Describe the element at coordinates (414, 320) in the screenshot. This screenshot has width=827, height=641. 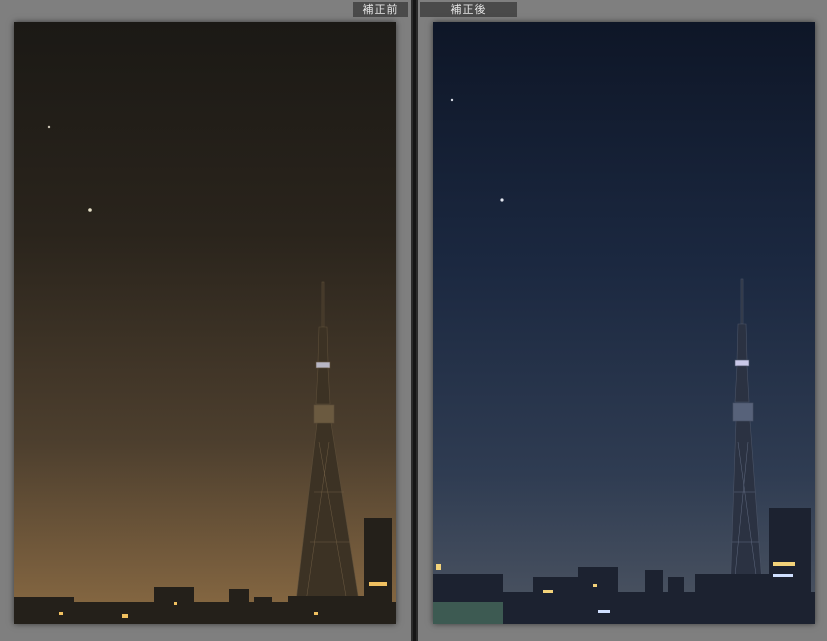
I see `compare-divider` at that location.